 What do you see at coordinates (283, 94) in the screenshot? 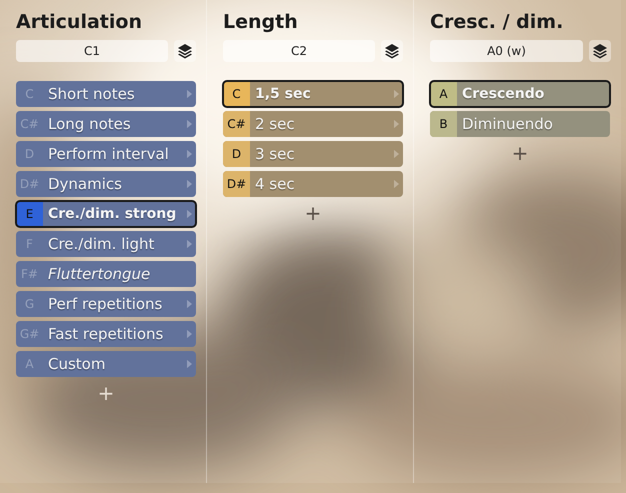
I see `slot-label: 1,5 sec` at bounding box center [283, 94].